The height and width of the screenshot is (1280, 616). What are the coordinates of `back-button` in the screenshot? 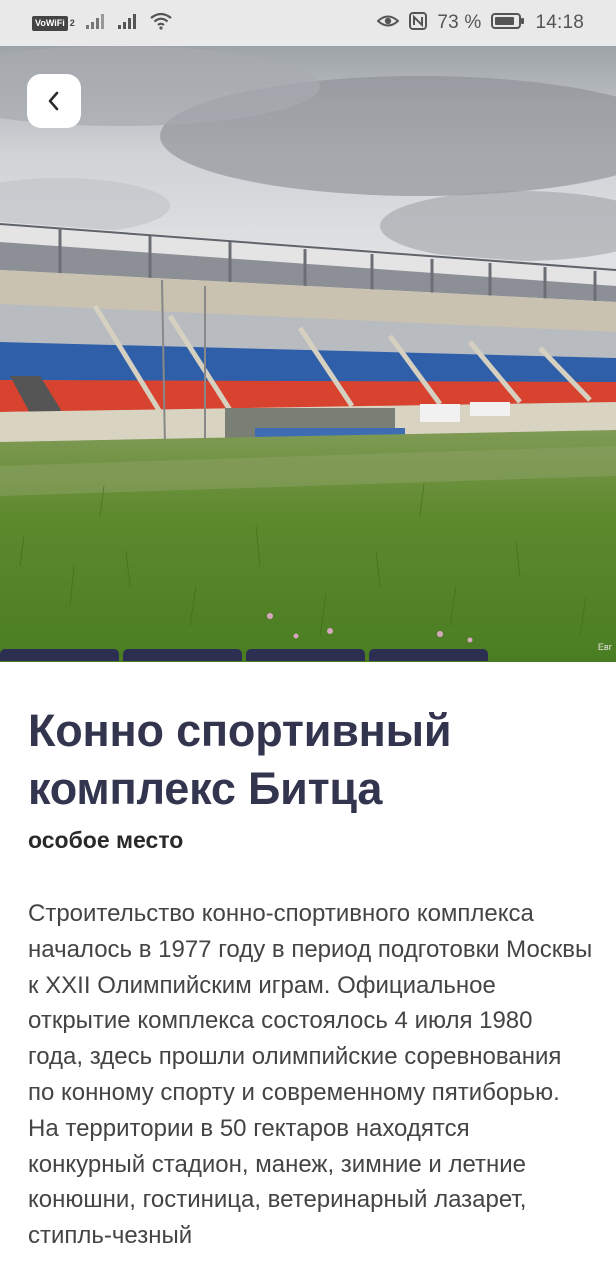 It's located at (54, 101).